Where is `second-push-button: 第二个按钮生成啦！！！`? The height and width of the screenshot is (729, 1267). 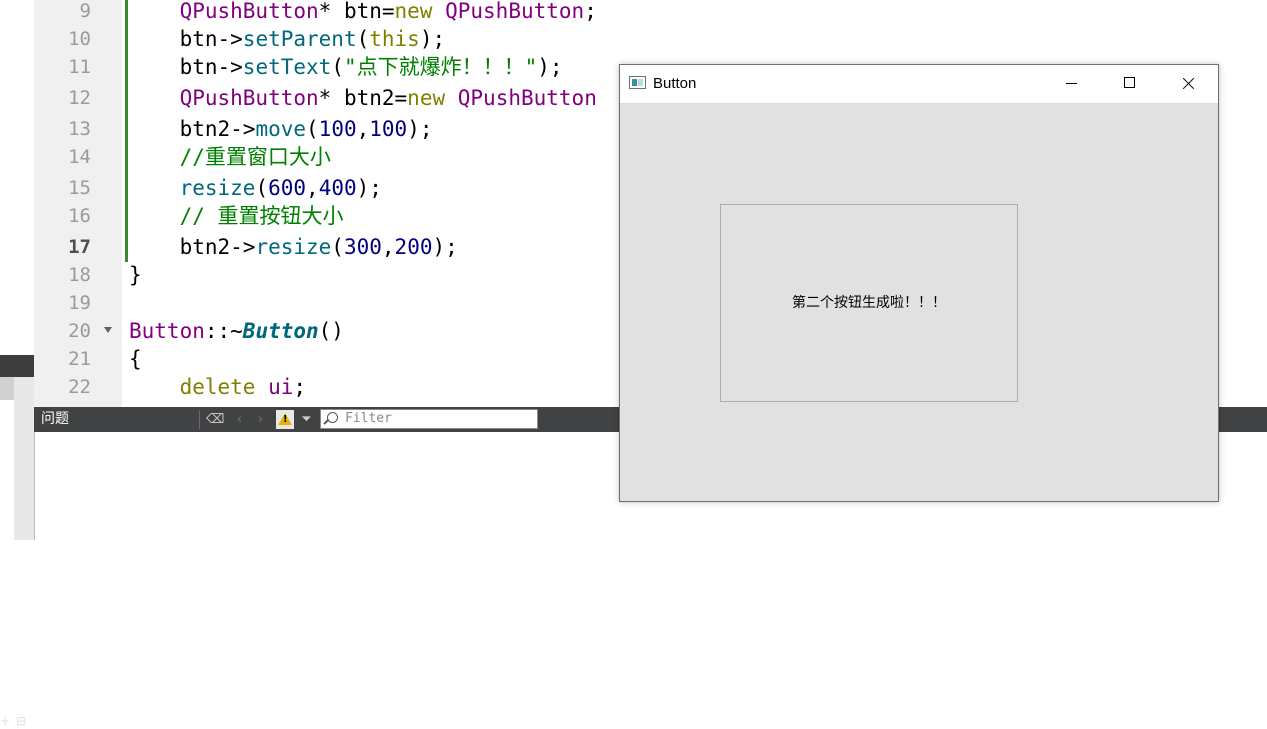 second-push-button: 第二个按钮生成啦！！！ is located at coordinates (869, 303).